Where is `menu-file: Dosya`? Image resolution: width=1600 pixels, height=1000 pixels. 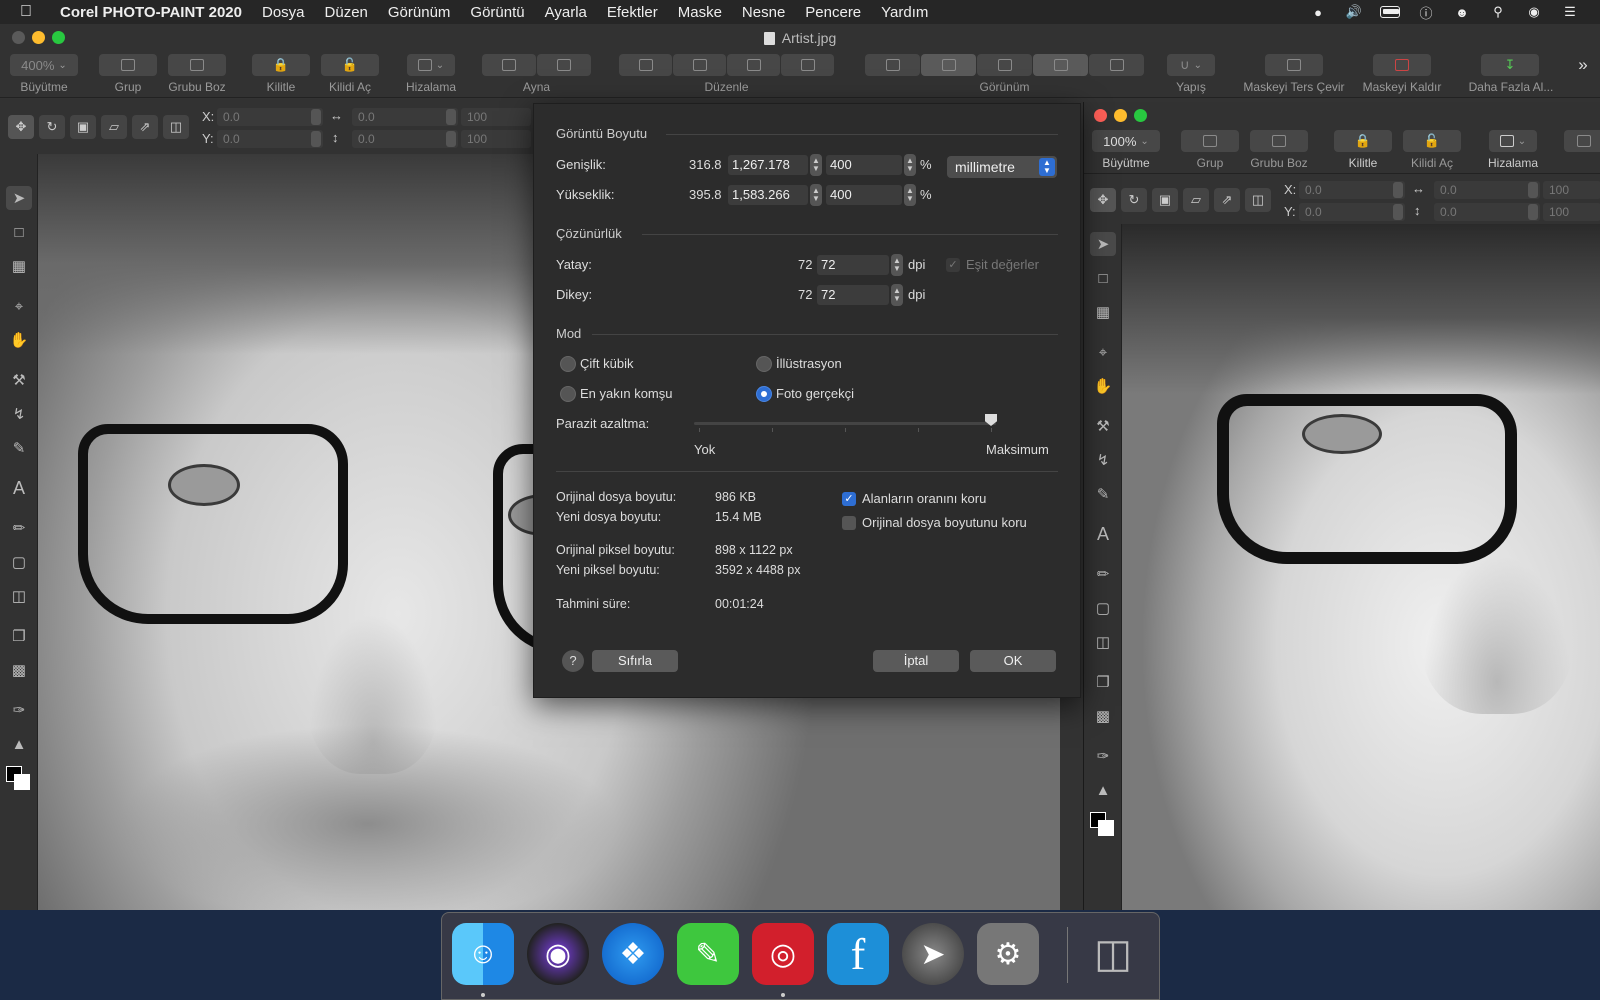 menu-file: Dosya is located at coordinates (283, 12).